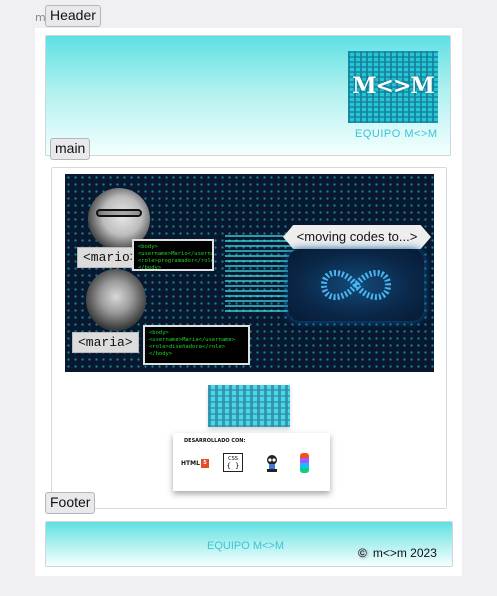 The height and width of the screenshot is (596, 497). Describe the element at coordinates (119, 213) in the screenshot. I see `glasses-icon` at that location.